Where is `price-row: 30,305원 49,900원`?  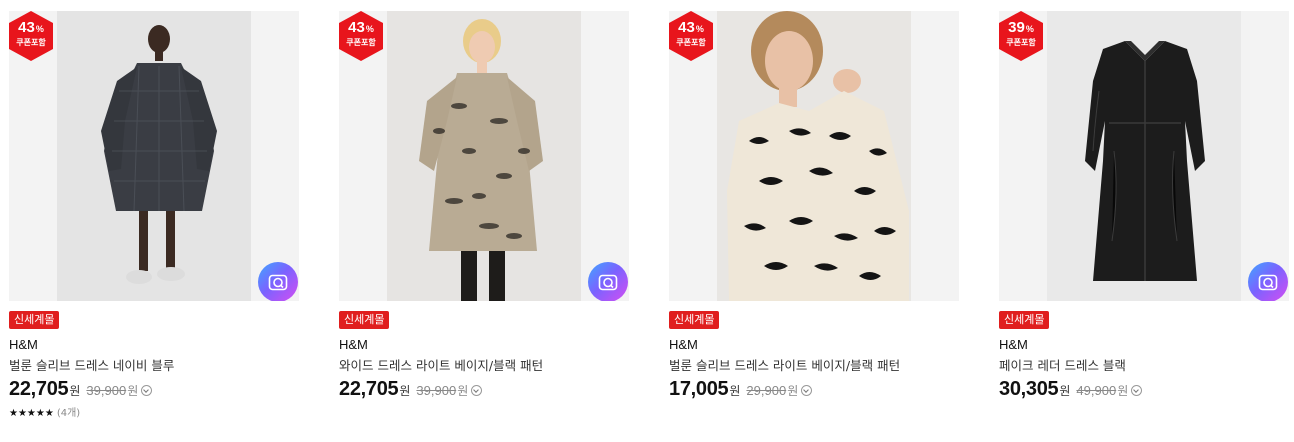
price-row: 30,305원 49,900원 is located at coordinates (1071, 390).